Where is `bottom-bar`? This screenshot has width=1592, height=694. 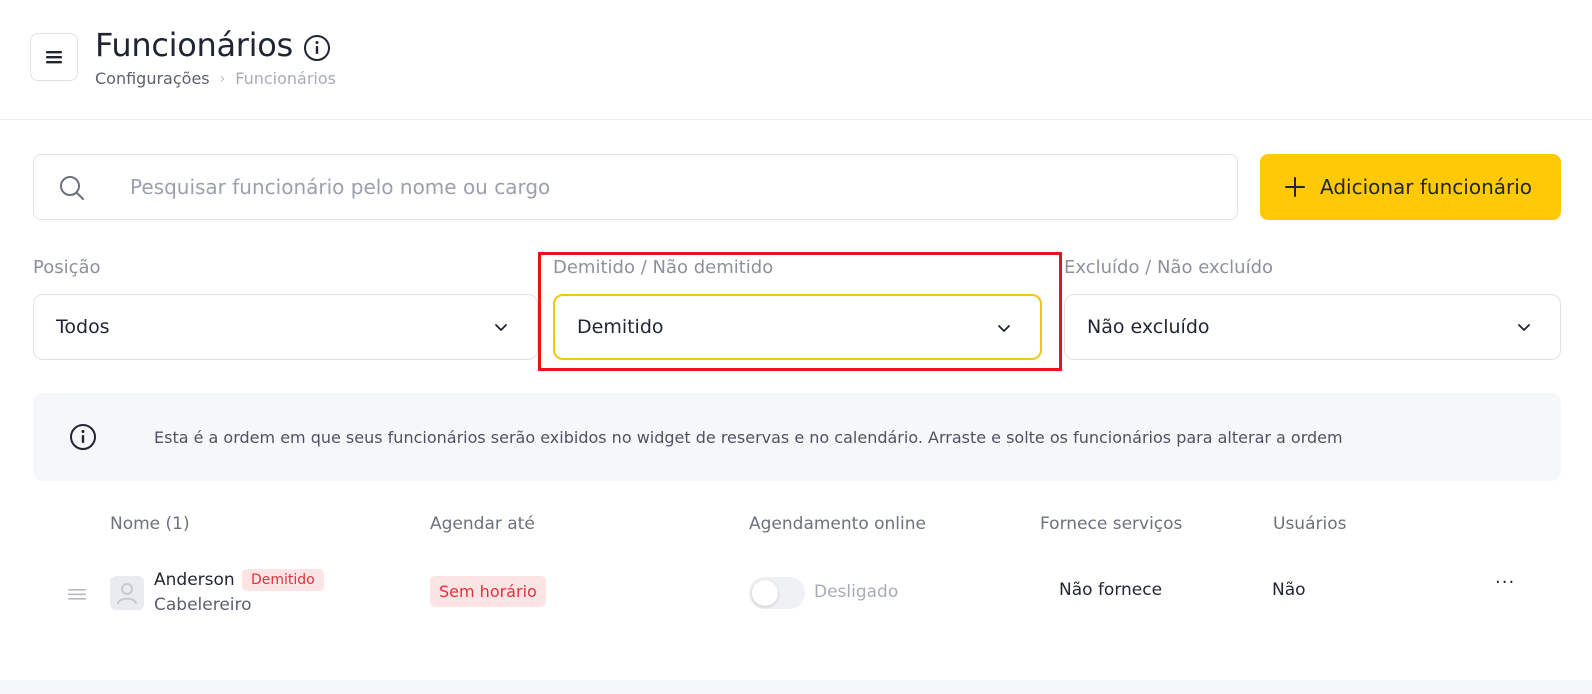 bottom-bar is located at coordinates (796, 687).